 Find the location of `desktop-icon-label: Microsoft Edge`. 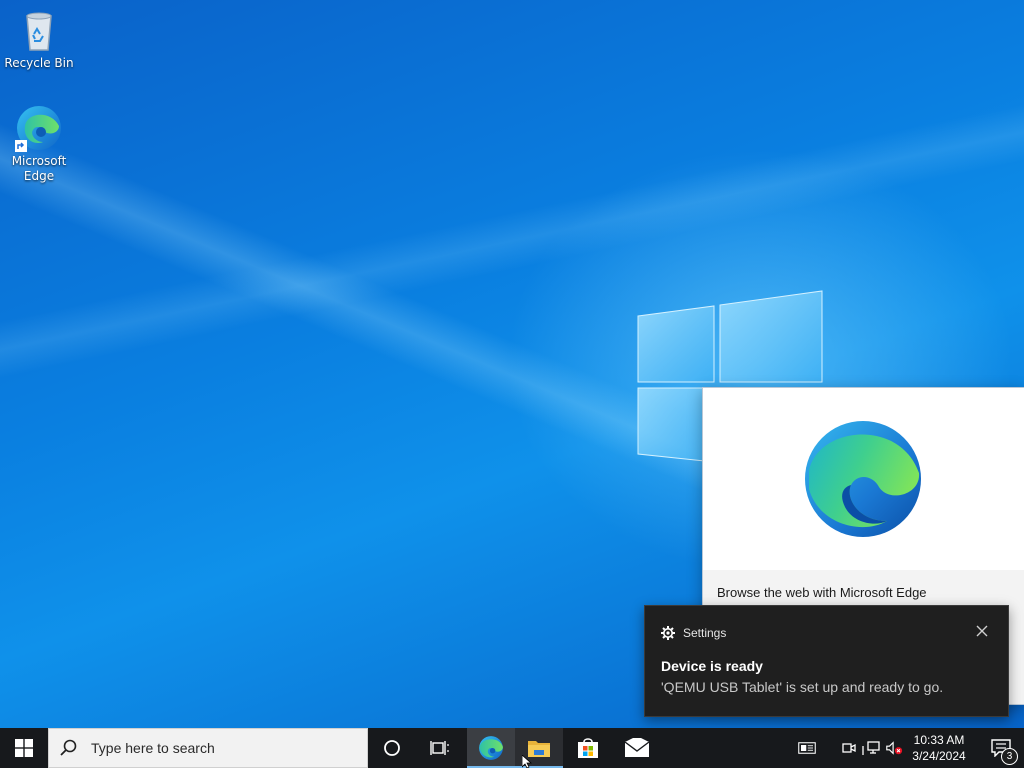

desktop-icon-label: Microsoft Edge is located at coordinates (39, 168).